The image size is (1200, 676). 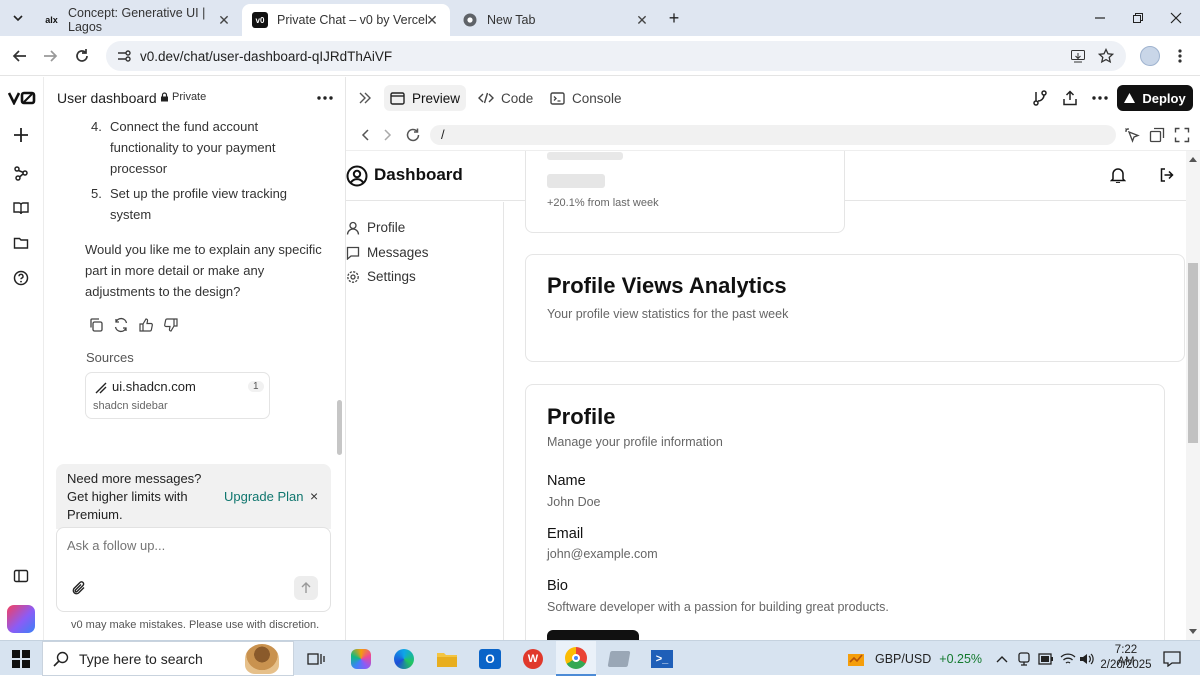 What do you see at coordinates (447, 659) in the screenshot?
I see `taskbar-file-explorer` at bounding box center [447, 659].